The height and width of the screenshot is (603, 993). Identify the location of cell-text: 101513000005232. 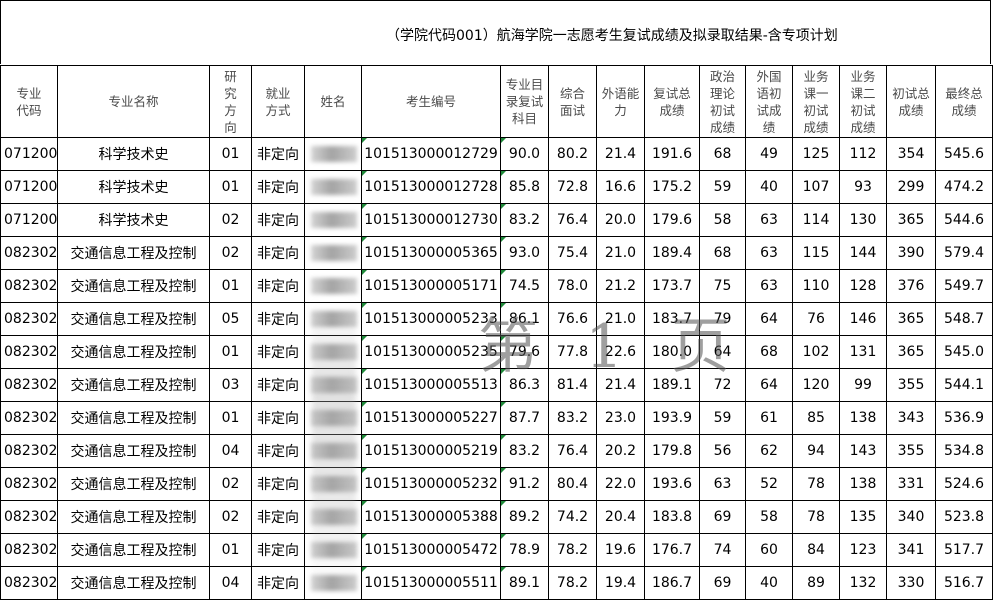
(431, 484).